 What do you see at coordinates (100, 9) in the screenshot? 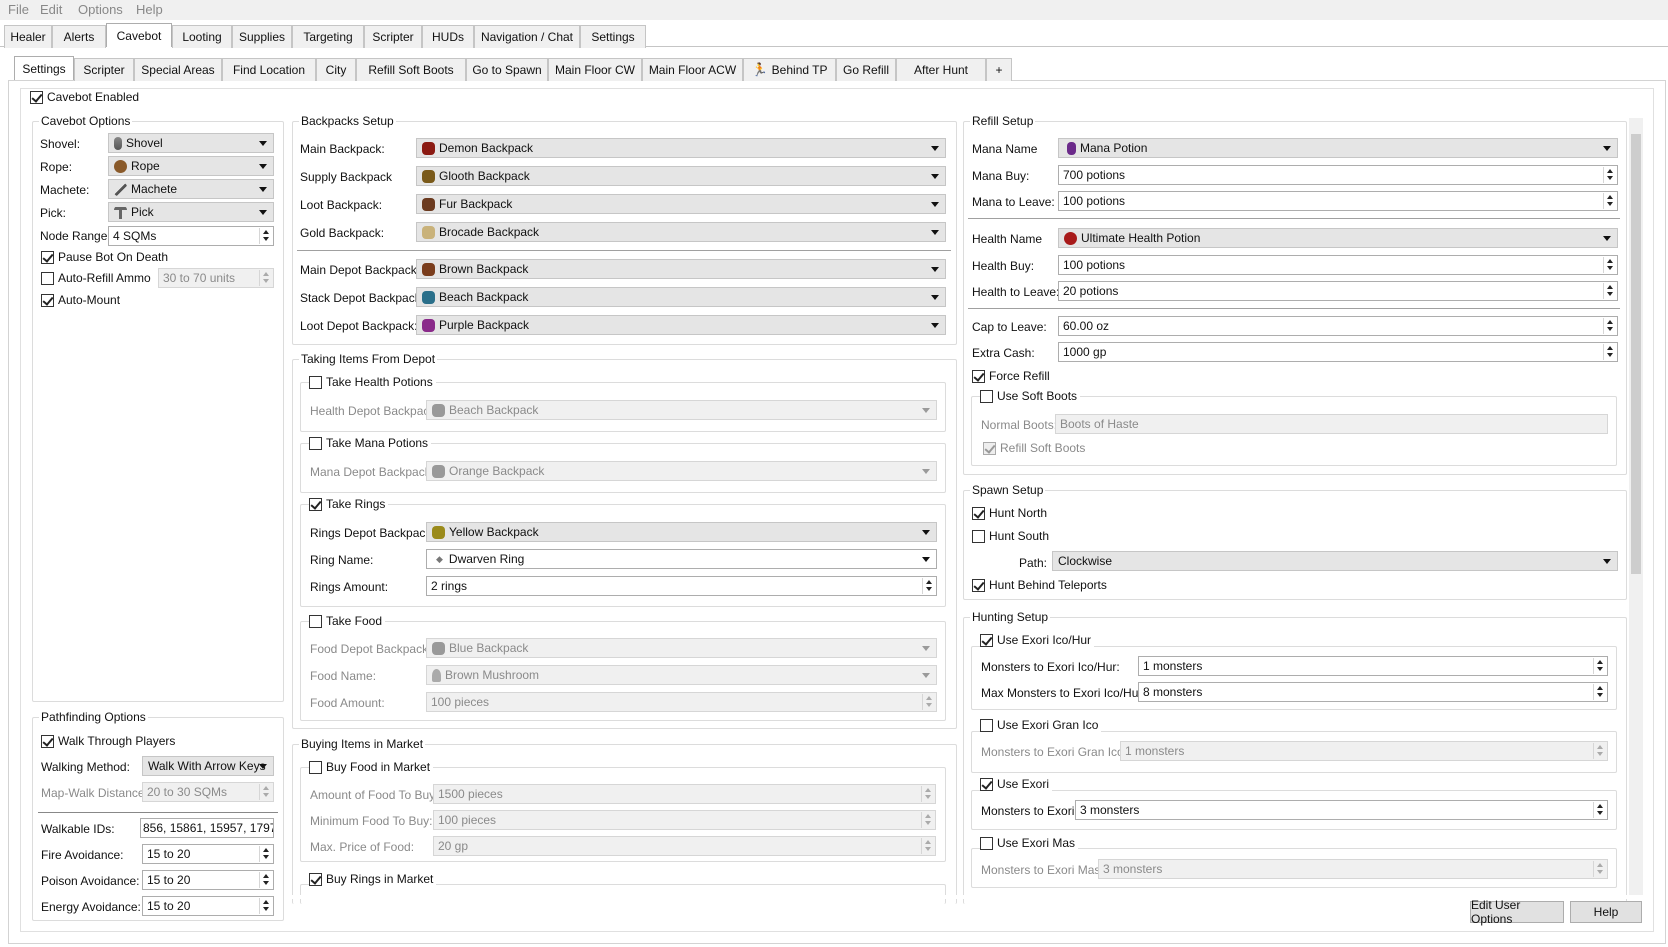
I see `menu-options: Options` at bounding box center [100, 9].